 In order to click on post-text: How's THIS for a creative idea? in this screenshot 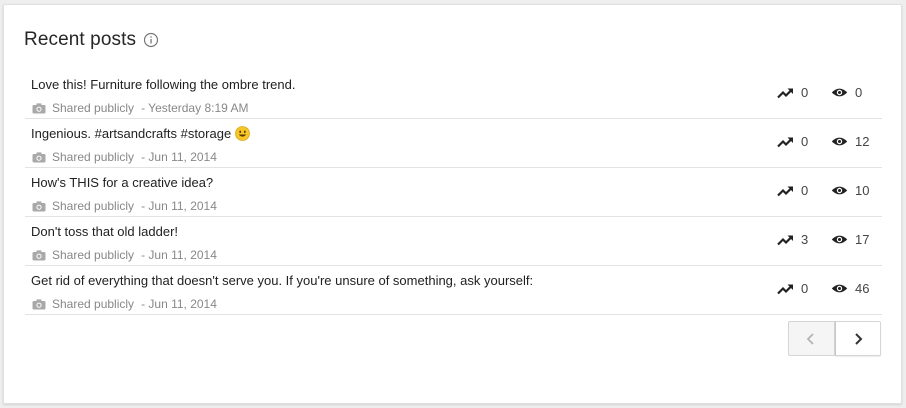, I will do `click(122, 182)`.